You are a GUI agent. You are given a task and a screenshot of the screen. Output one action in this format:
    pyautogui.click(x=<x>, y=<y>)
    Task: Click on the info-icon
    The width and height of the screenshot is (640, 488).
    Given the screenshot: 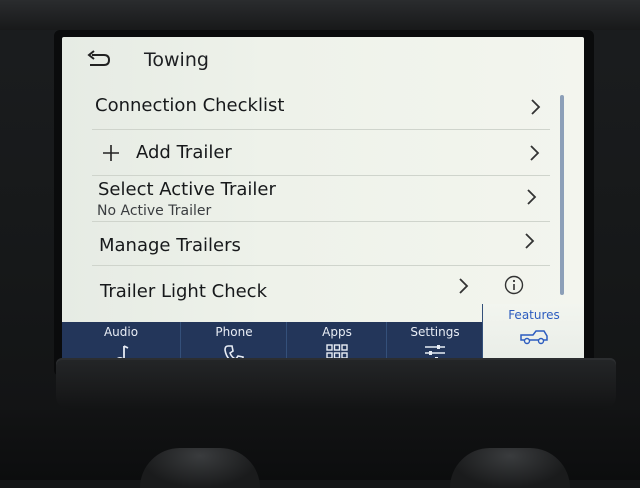 What is the action you would take?
    pyautogui.click(x=514, y=285)
    